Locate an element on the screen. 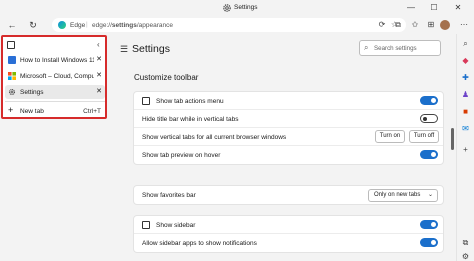 Image resolution: width=474 pixels, height=261 pixels. setting-row-hide-title-bar: Hide title bar while in vertical tabs is located at coordinates (288, 119).